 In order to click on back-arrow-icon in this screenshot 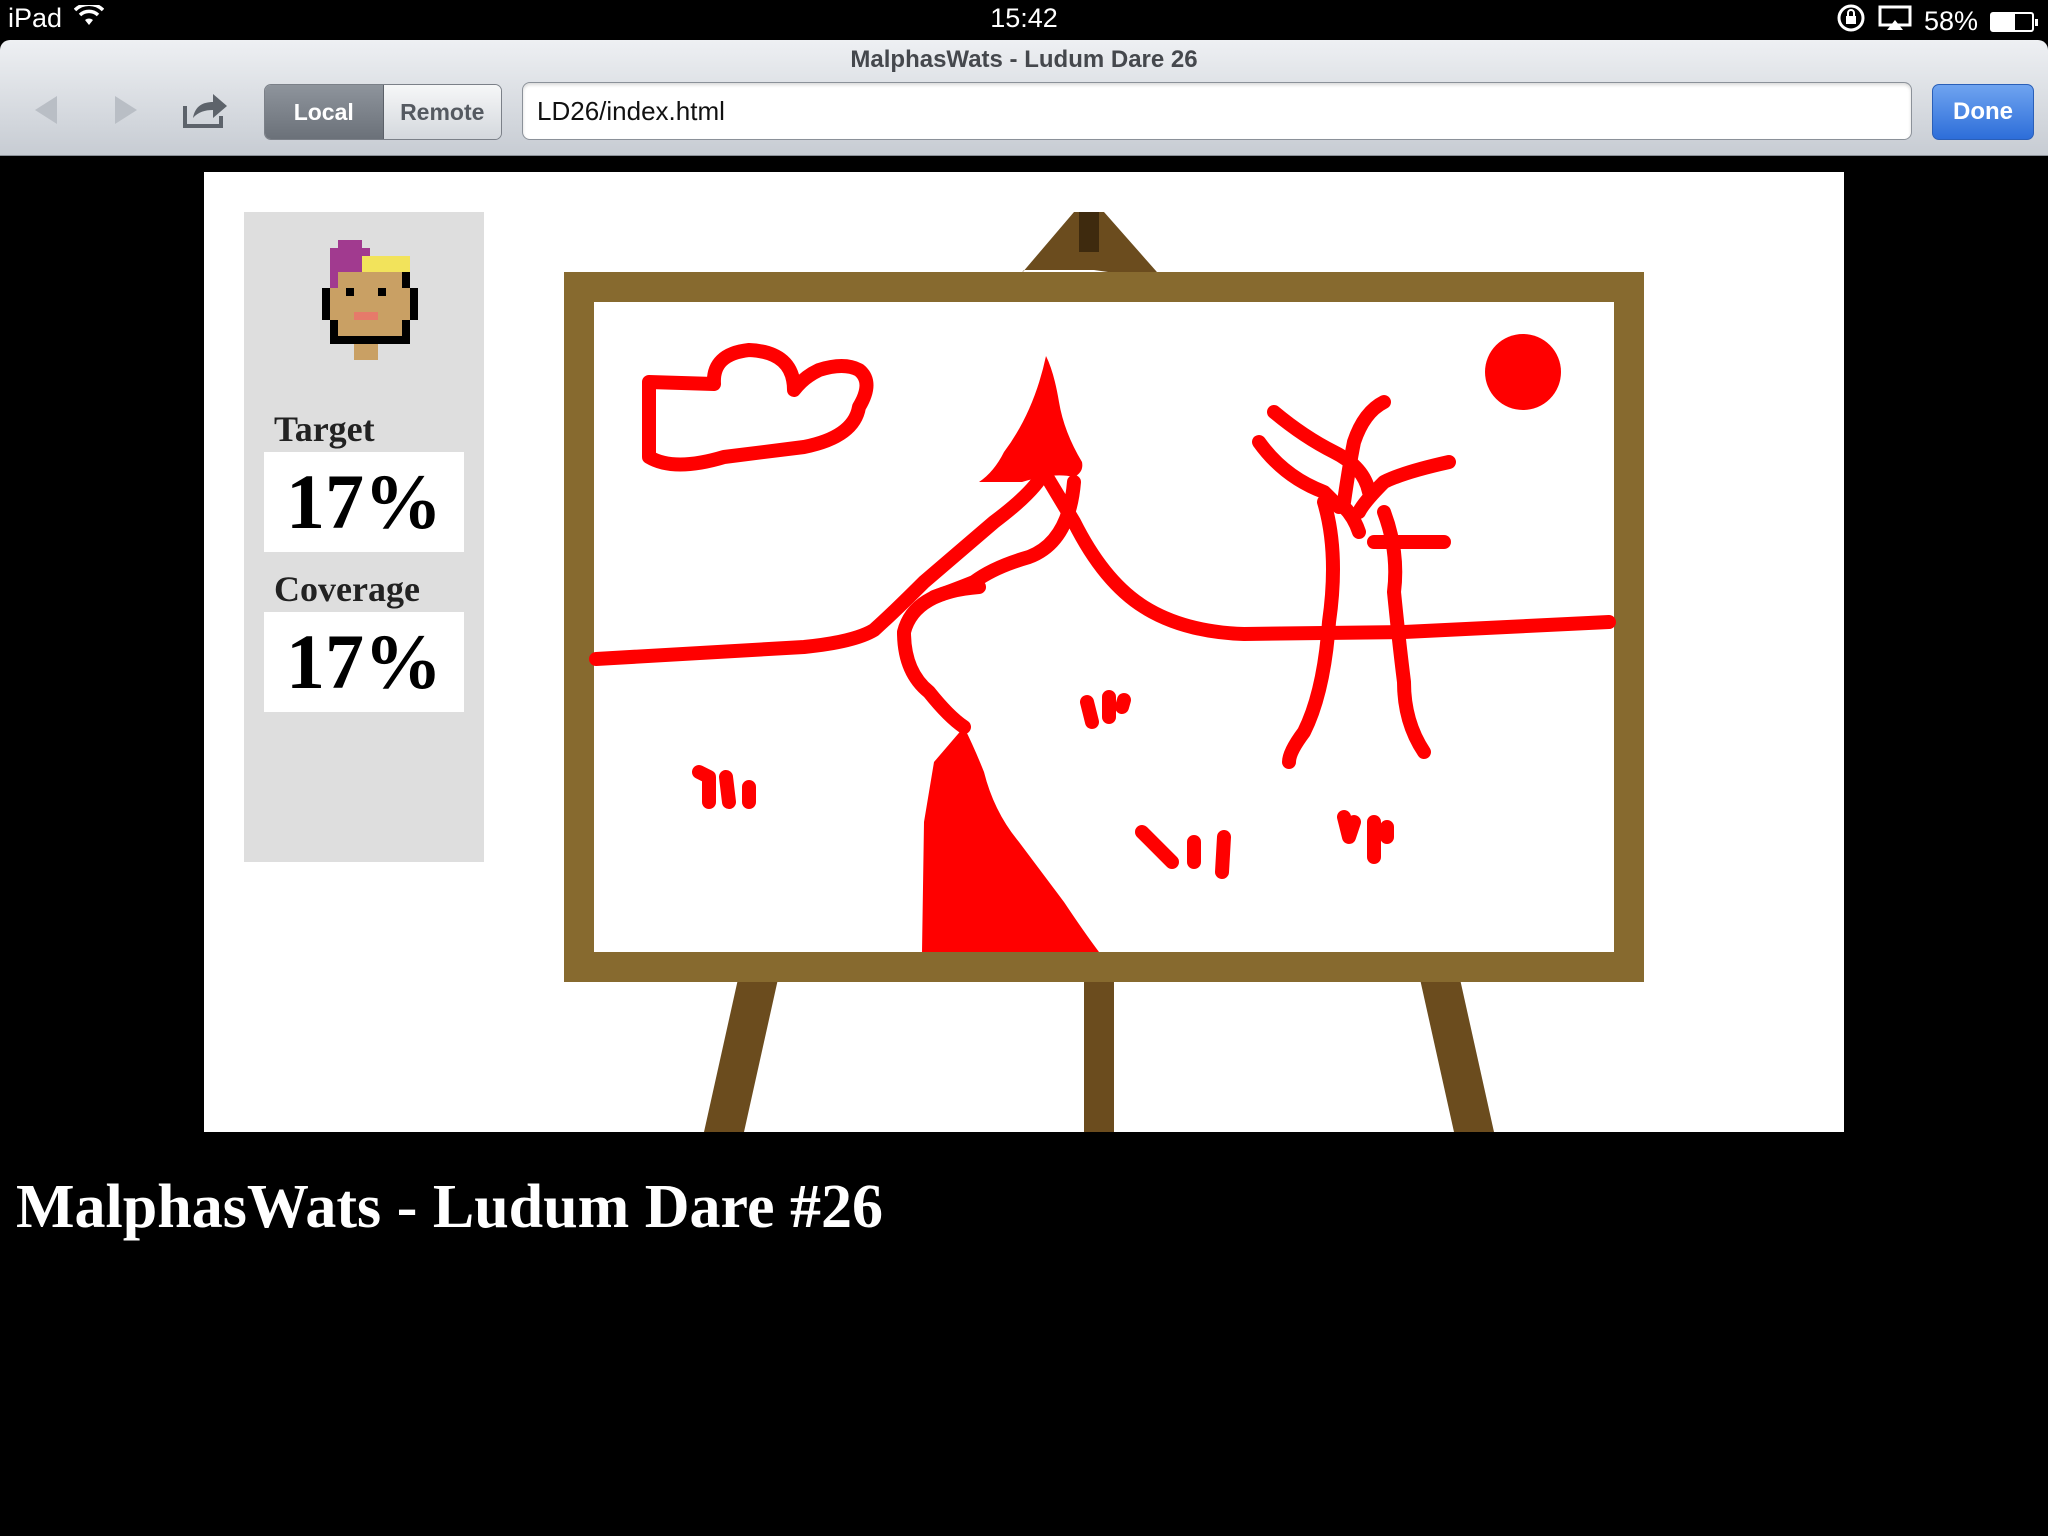, I will do `click(46, 110)`.